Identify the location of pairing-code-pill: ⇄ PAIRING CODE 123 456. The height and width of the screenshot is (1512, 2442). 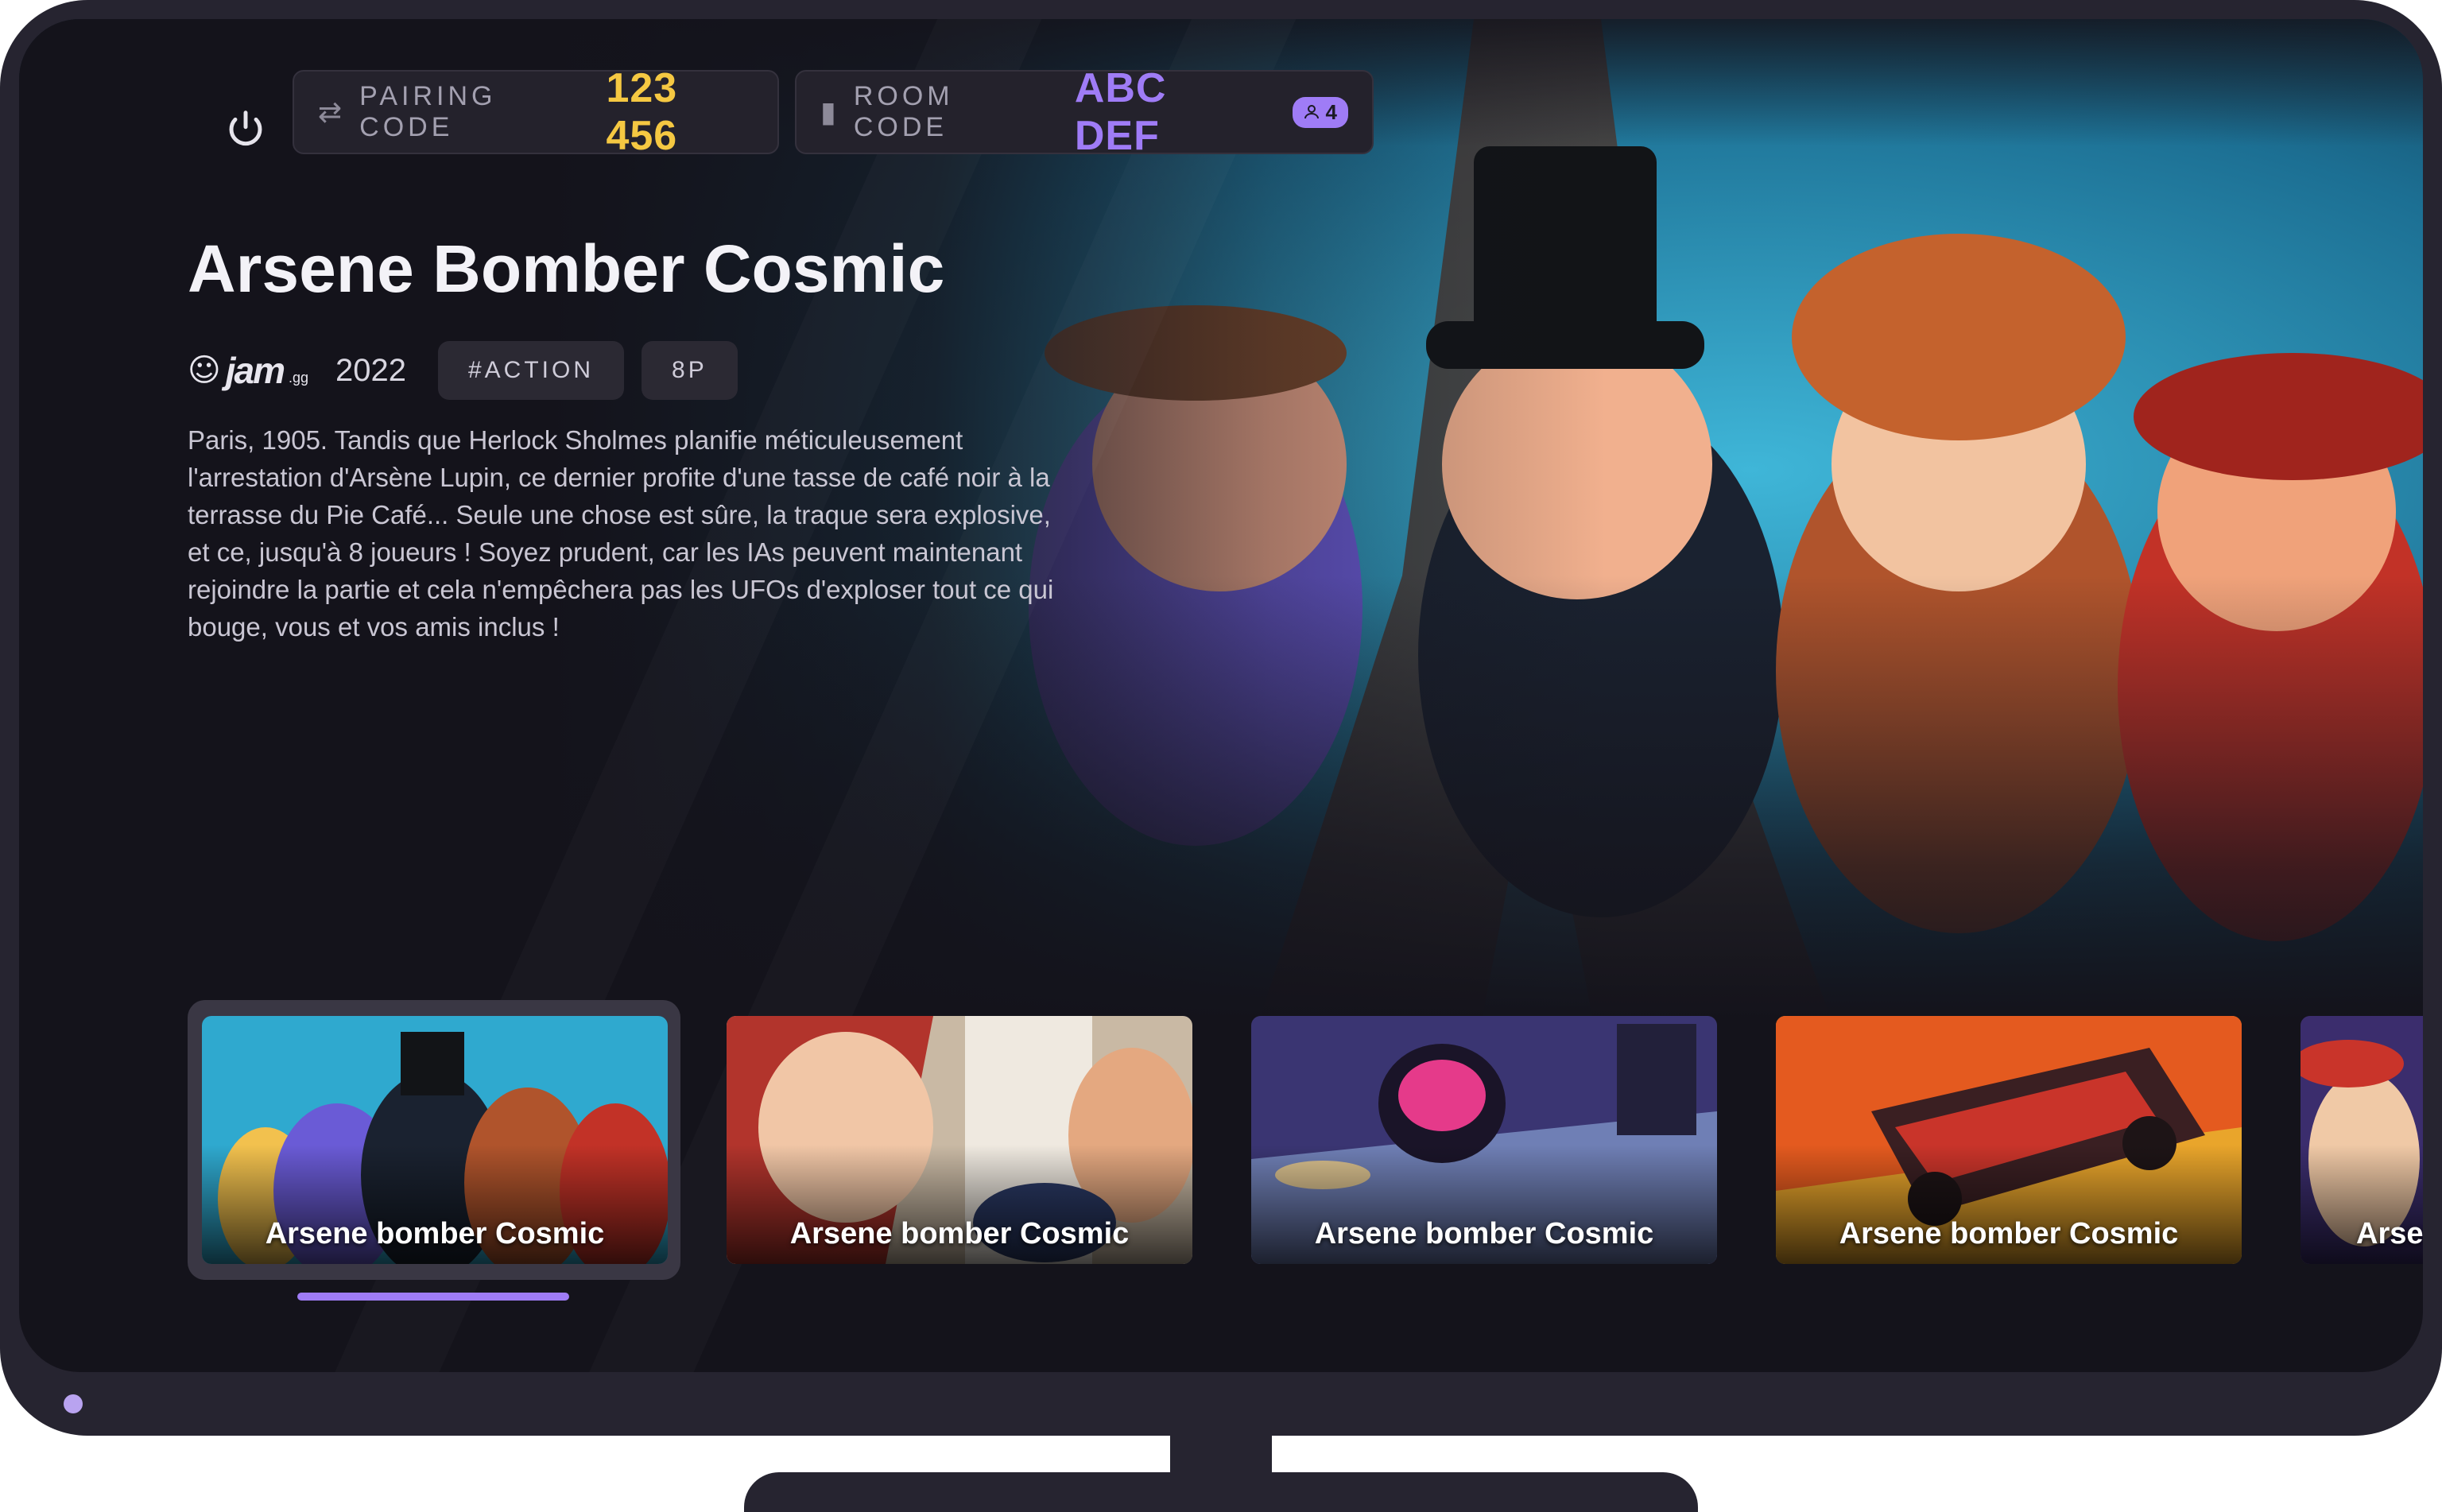
(536, 112).